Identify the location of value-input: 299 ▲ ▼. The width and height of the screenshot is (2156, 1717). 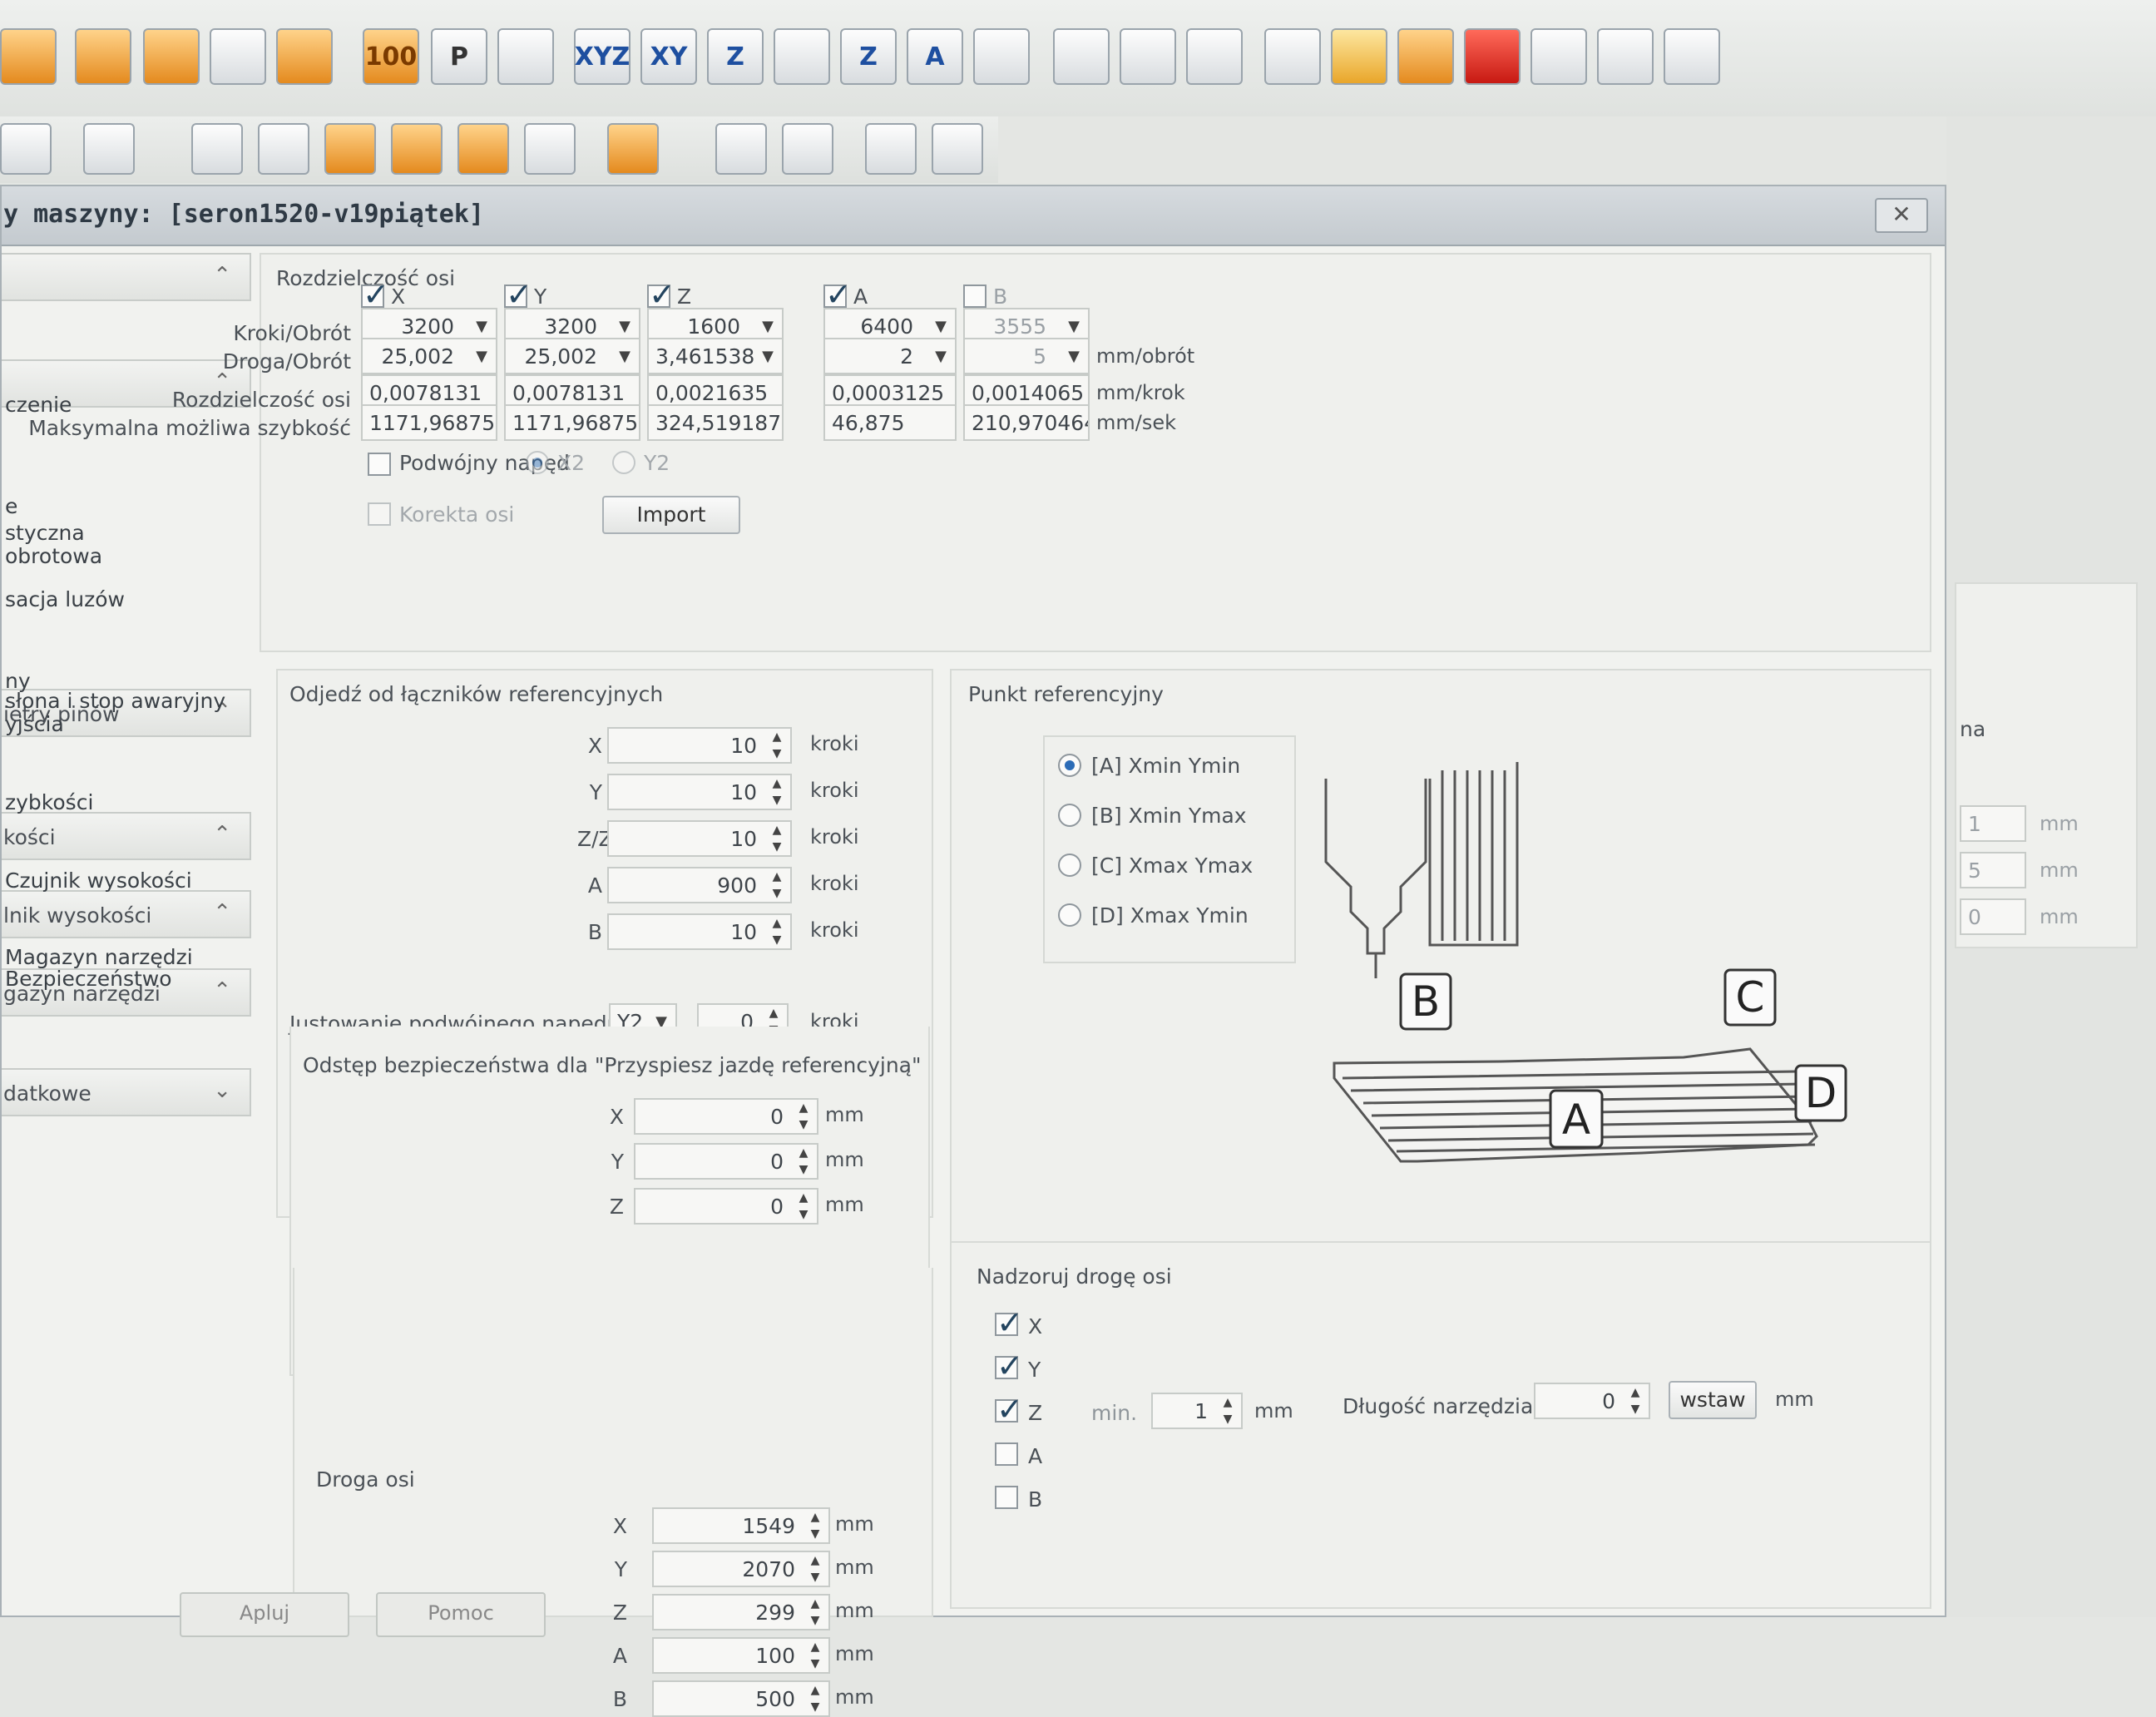
(741, 1612).